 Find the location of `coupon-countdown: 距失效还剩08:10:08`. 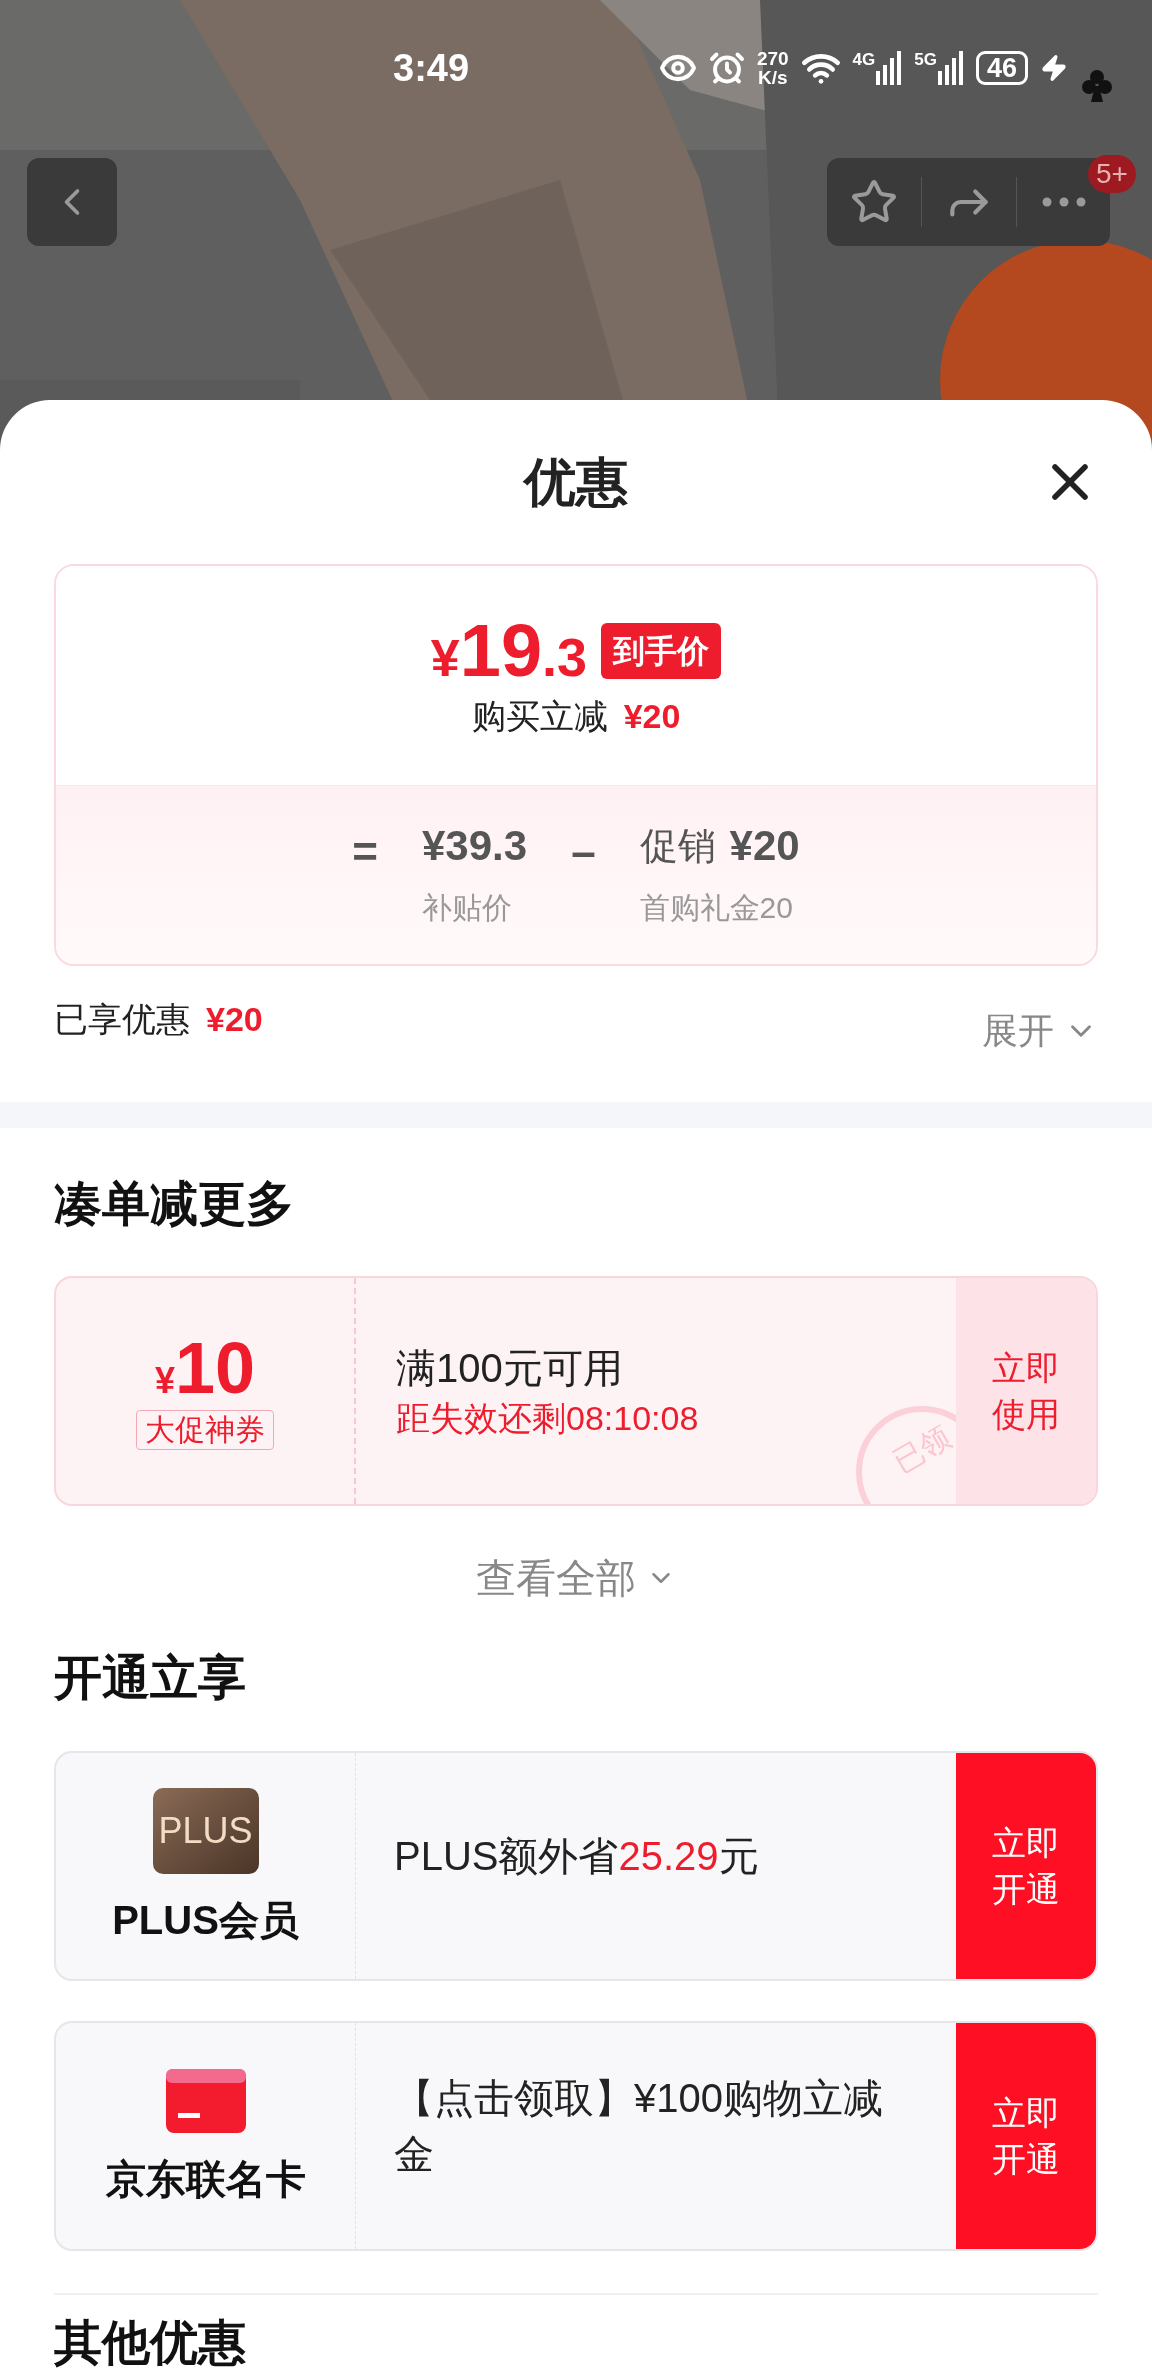

coupon-countdown: 距失效还剩08:10:08 is located at coordinates (548, 1418).